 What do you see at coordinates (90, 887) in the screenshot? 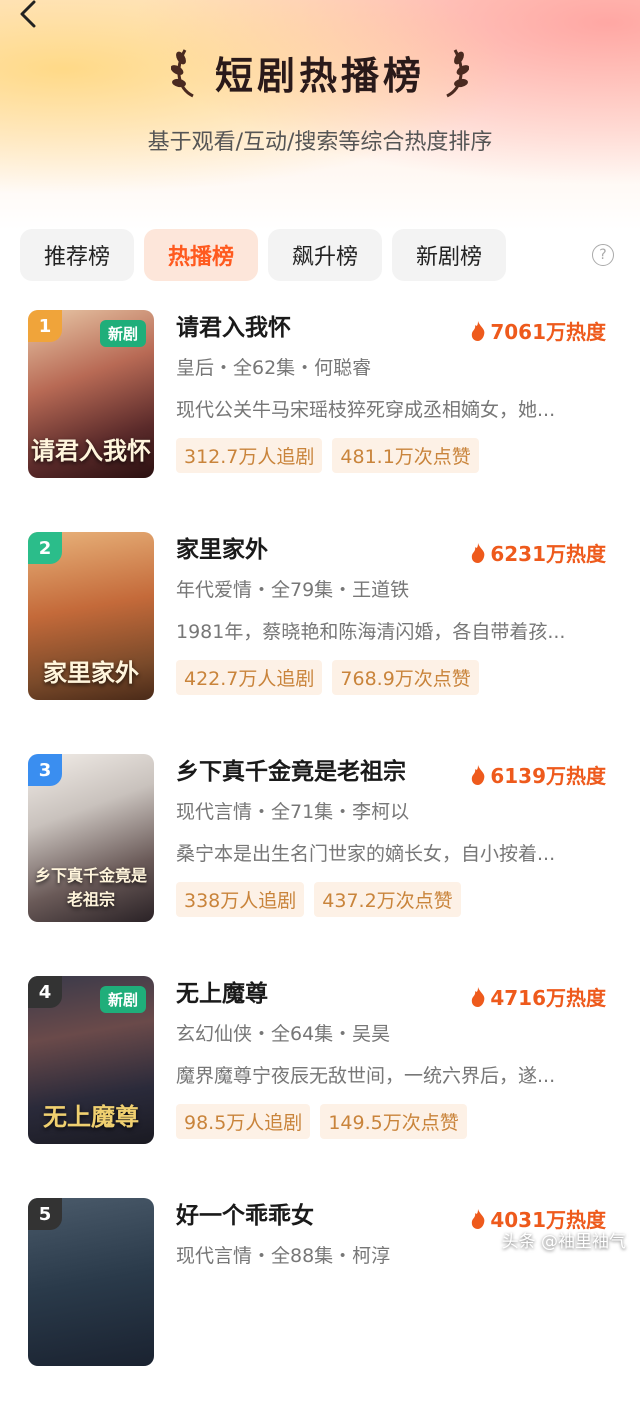
I see `poster-title: 乡下真千金竟是老祖宗` at bounding box center [90, 887].